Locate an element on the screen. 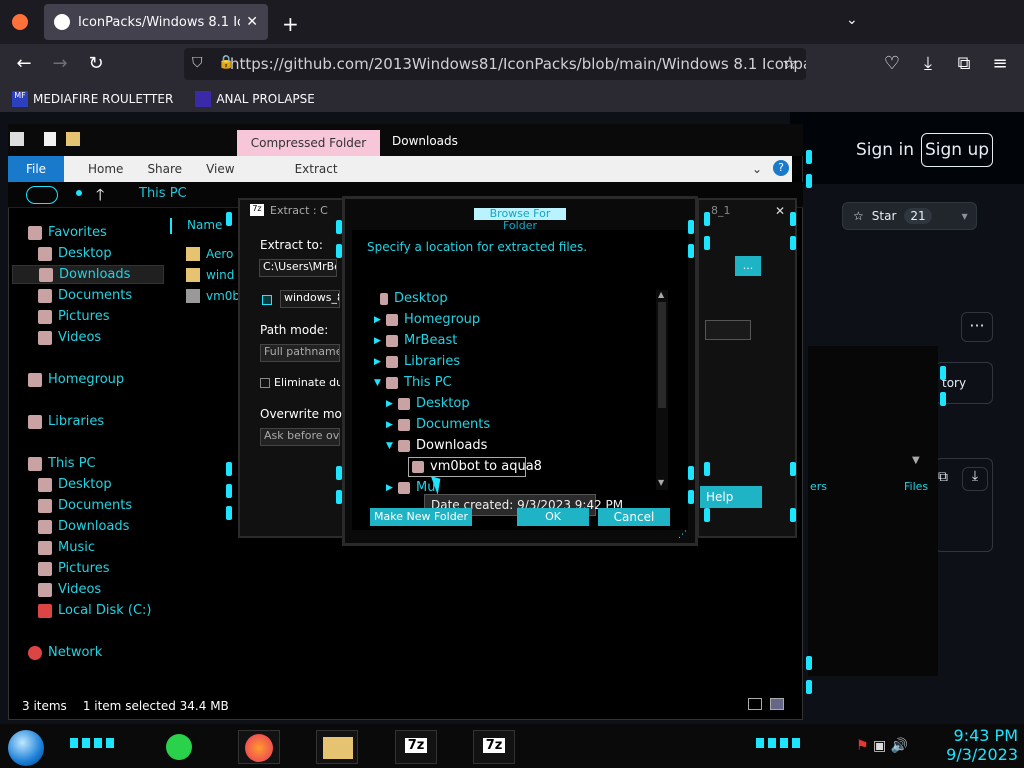 The image size is (1024, 768). nav-pc-pictures: Pictures is located at coordinates (73, 568).